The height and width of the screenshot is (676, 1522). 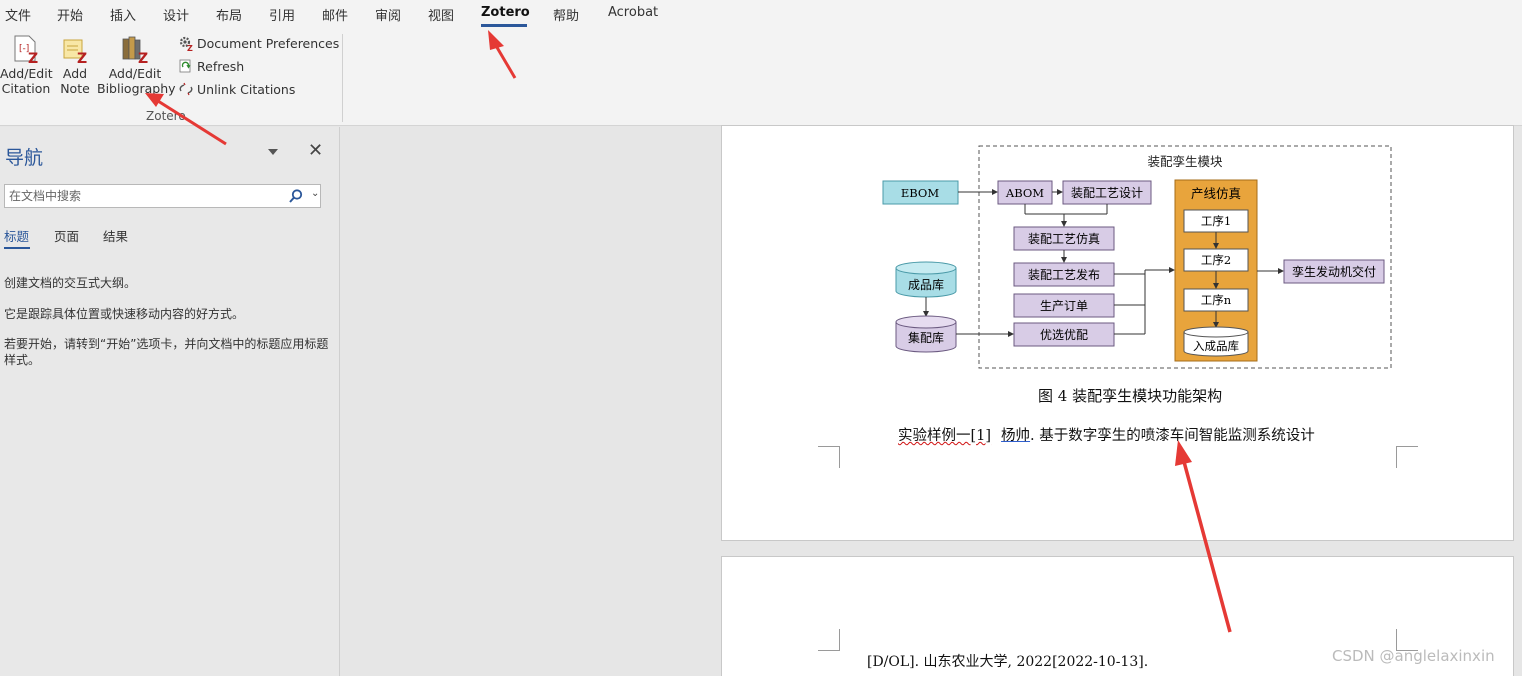 What do you see at coordinates (273, 152) in the screenshot?
I see `chevron-down-icon` at bounding box center [273, 152].